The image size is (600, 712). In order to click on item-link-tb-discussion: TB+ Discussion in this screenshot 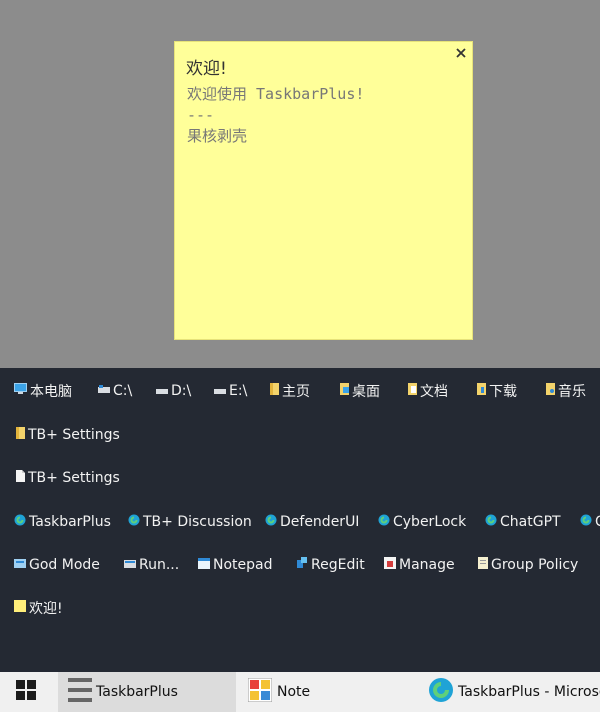, I will do `click(190, 522)`.